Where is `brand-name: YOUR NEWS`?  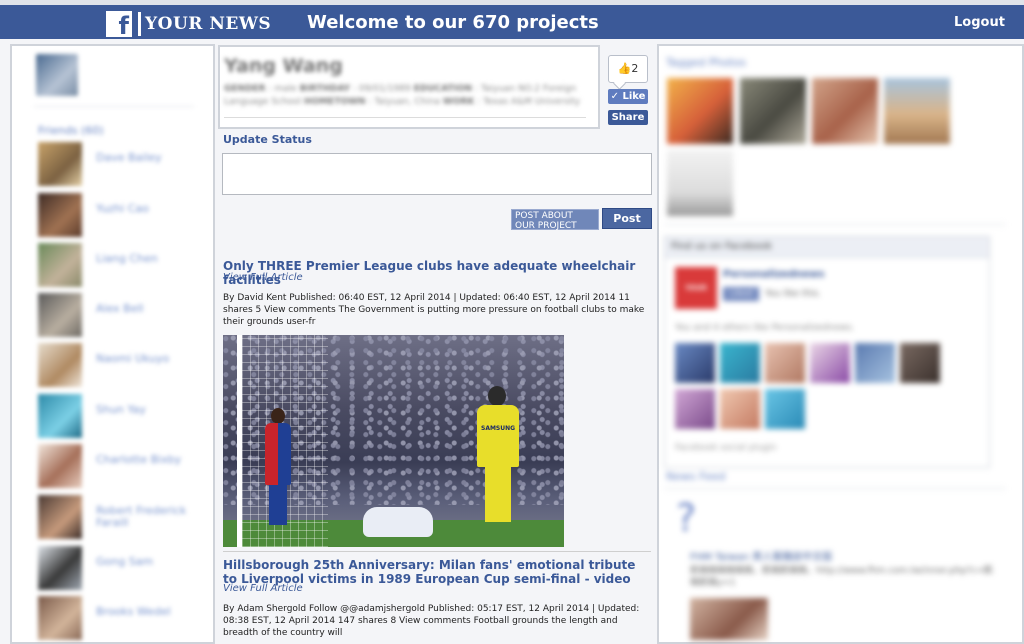
brand-name: YOUR NEWS is located at coordinates (208, 24).